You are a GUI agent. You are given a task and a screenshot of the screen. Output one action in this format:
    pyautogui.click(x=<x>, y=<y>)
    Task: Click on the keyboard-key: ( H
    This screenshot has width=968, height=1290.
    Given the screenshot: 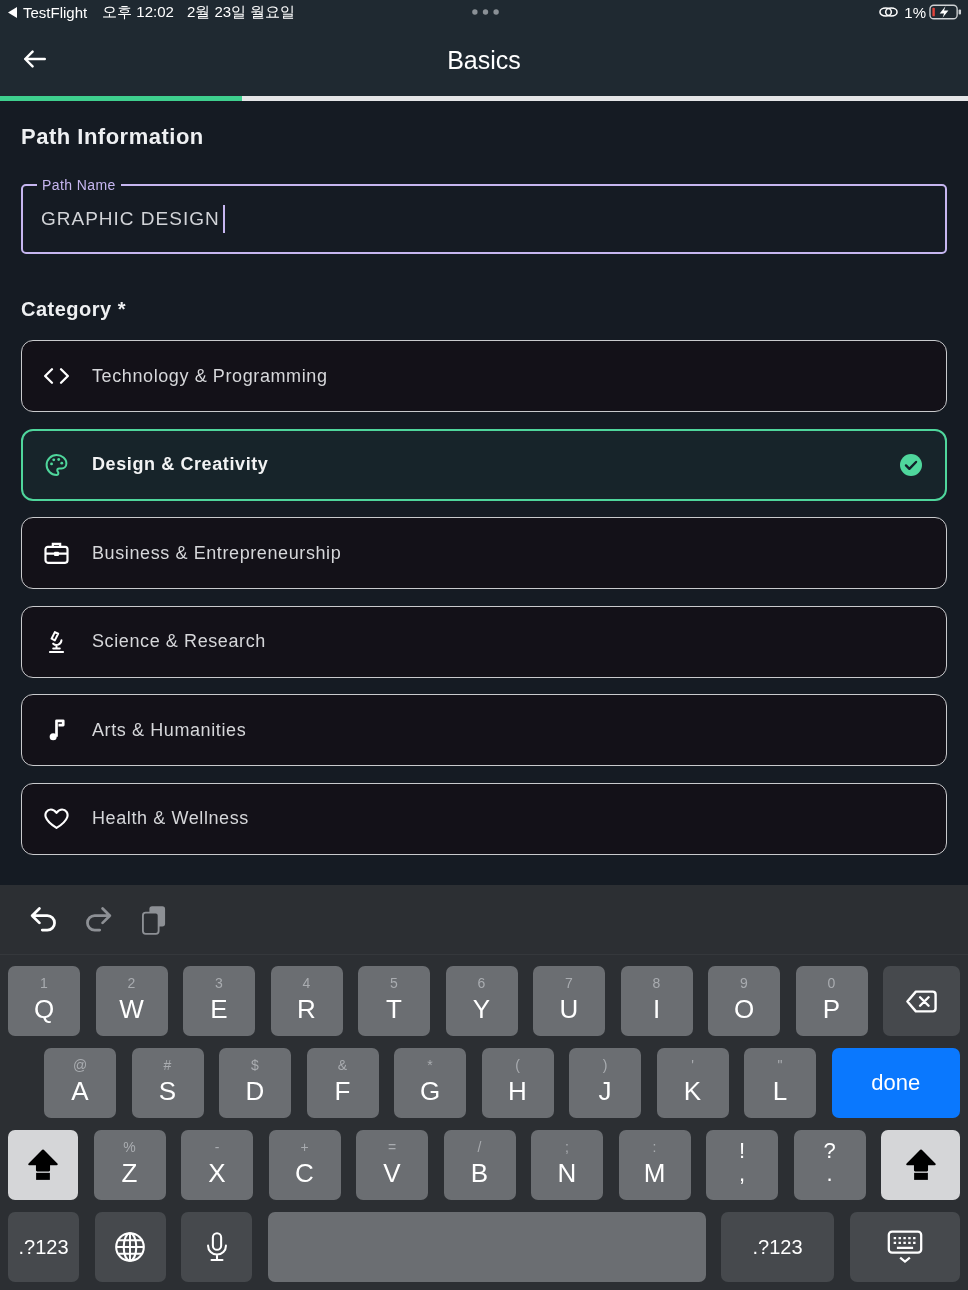 What is the action you would take?
    pyautogui.click(x=517, y=1083)
    